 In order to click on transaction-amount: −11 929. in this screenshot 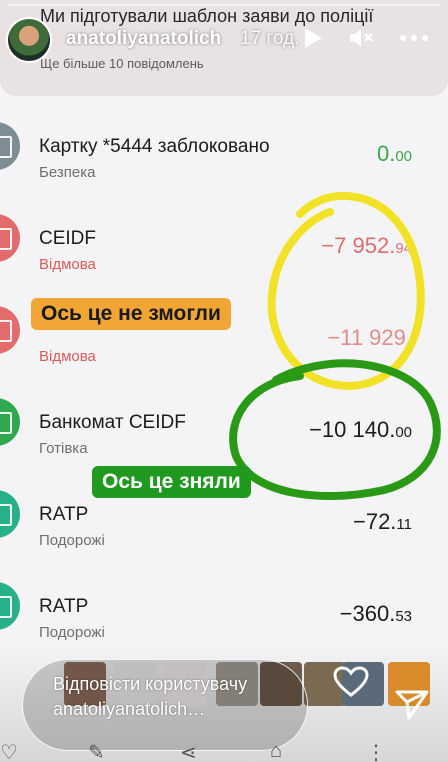, I will do `click(369, 338)`.